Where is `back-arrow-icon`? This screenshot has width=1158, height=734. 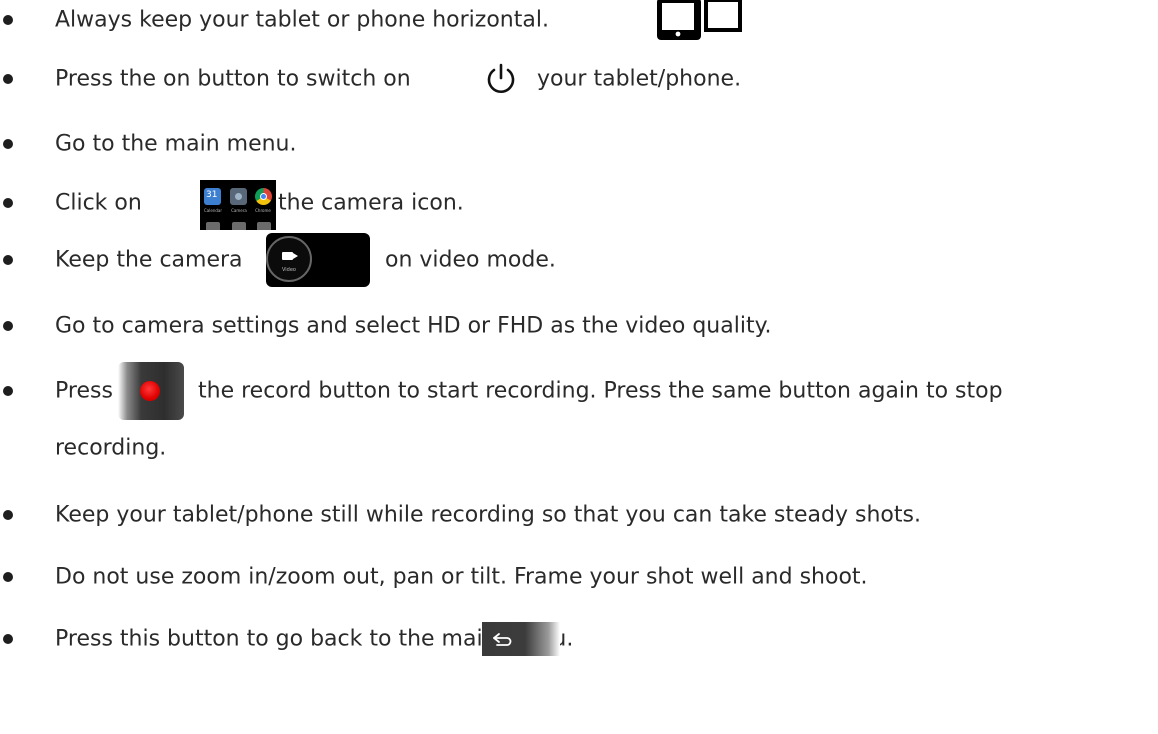
back-arrow-icon is located at coordinates (502, 639).